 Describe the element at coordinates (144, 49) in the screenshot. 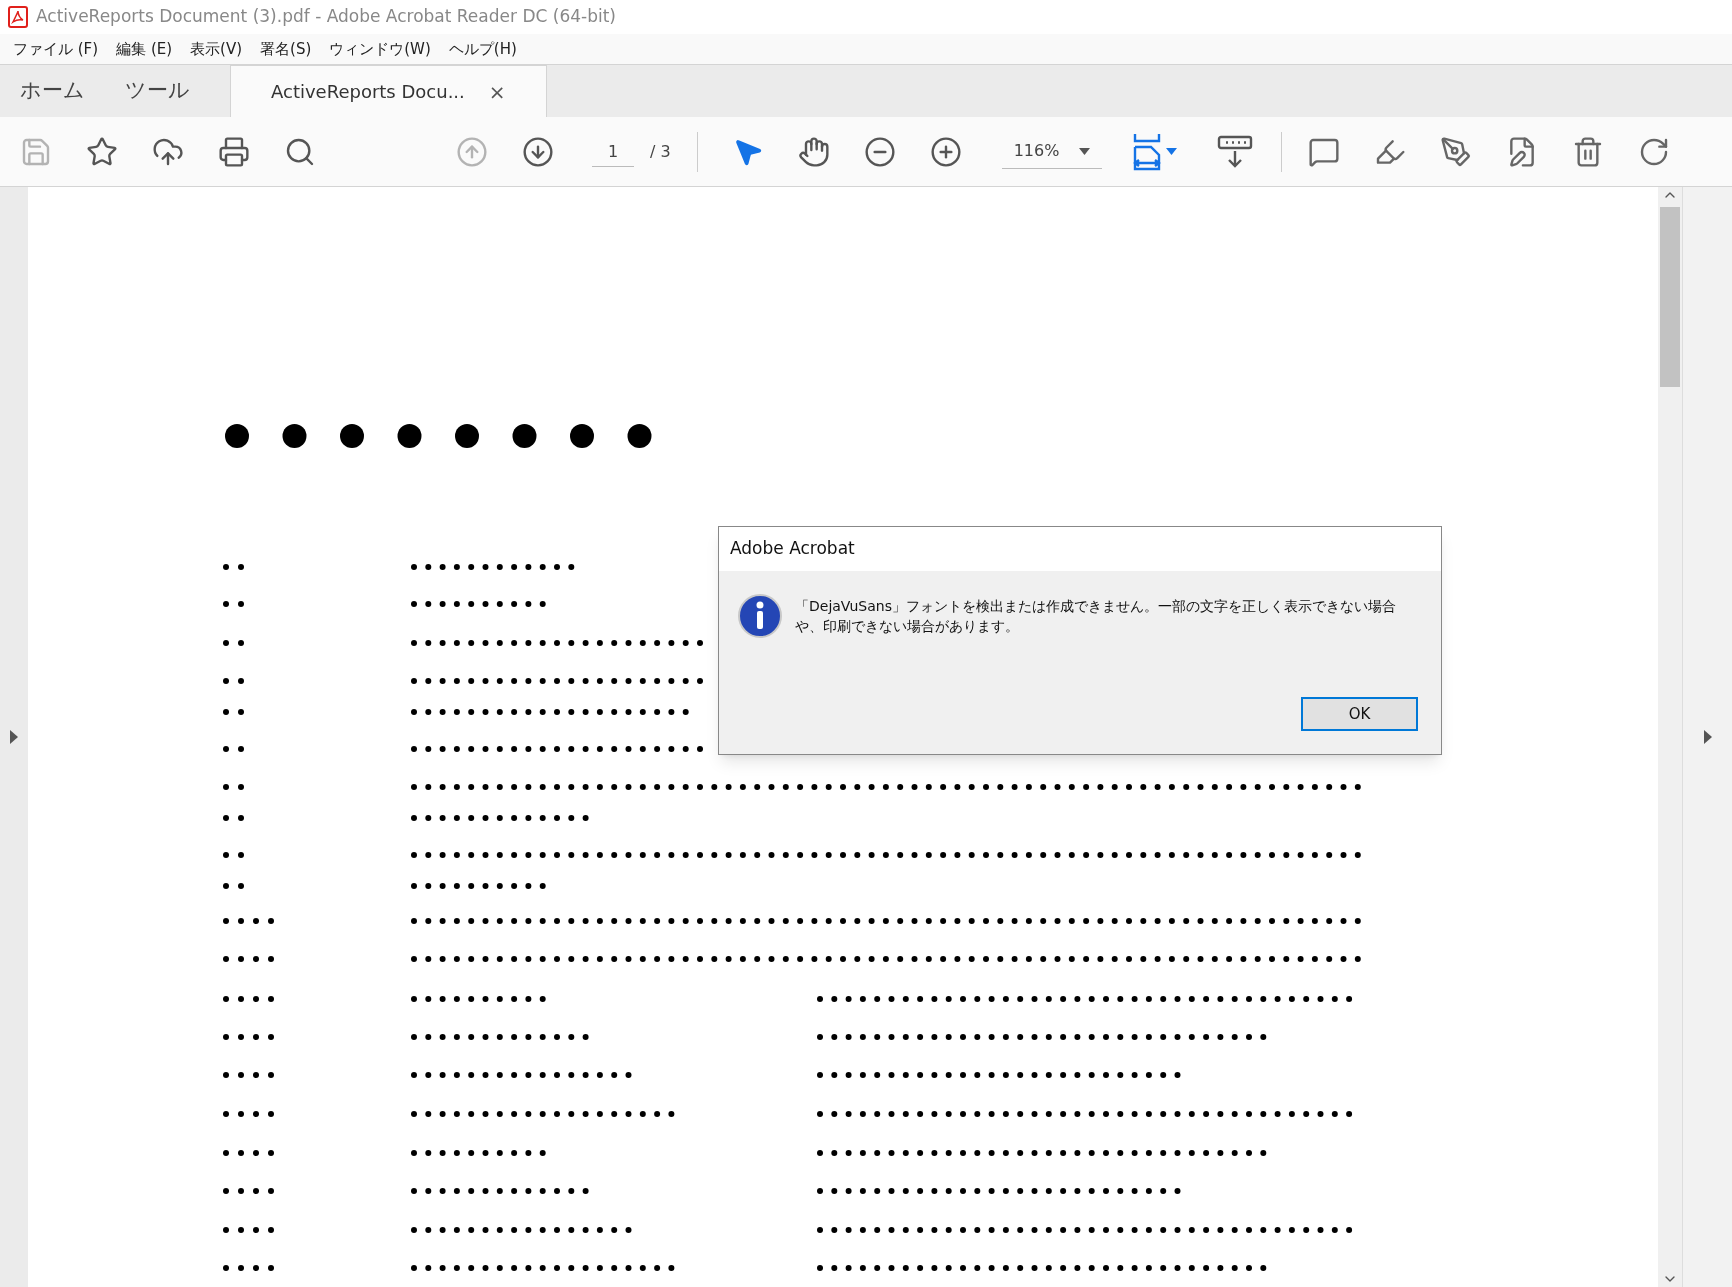

I see `menu-item: 編集 (E)` at that location.